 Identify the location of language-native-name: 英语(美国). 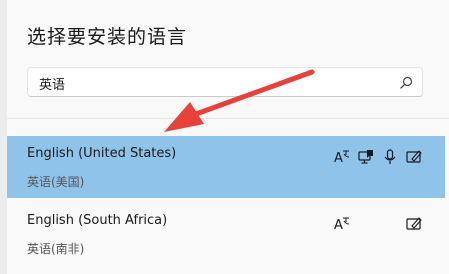
(56, 182).